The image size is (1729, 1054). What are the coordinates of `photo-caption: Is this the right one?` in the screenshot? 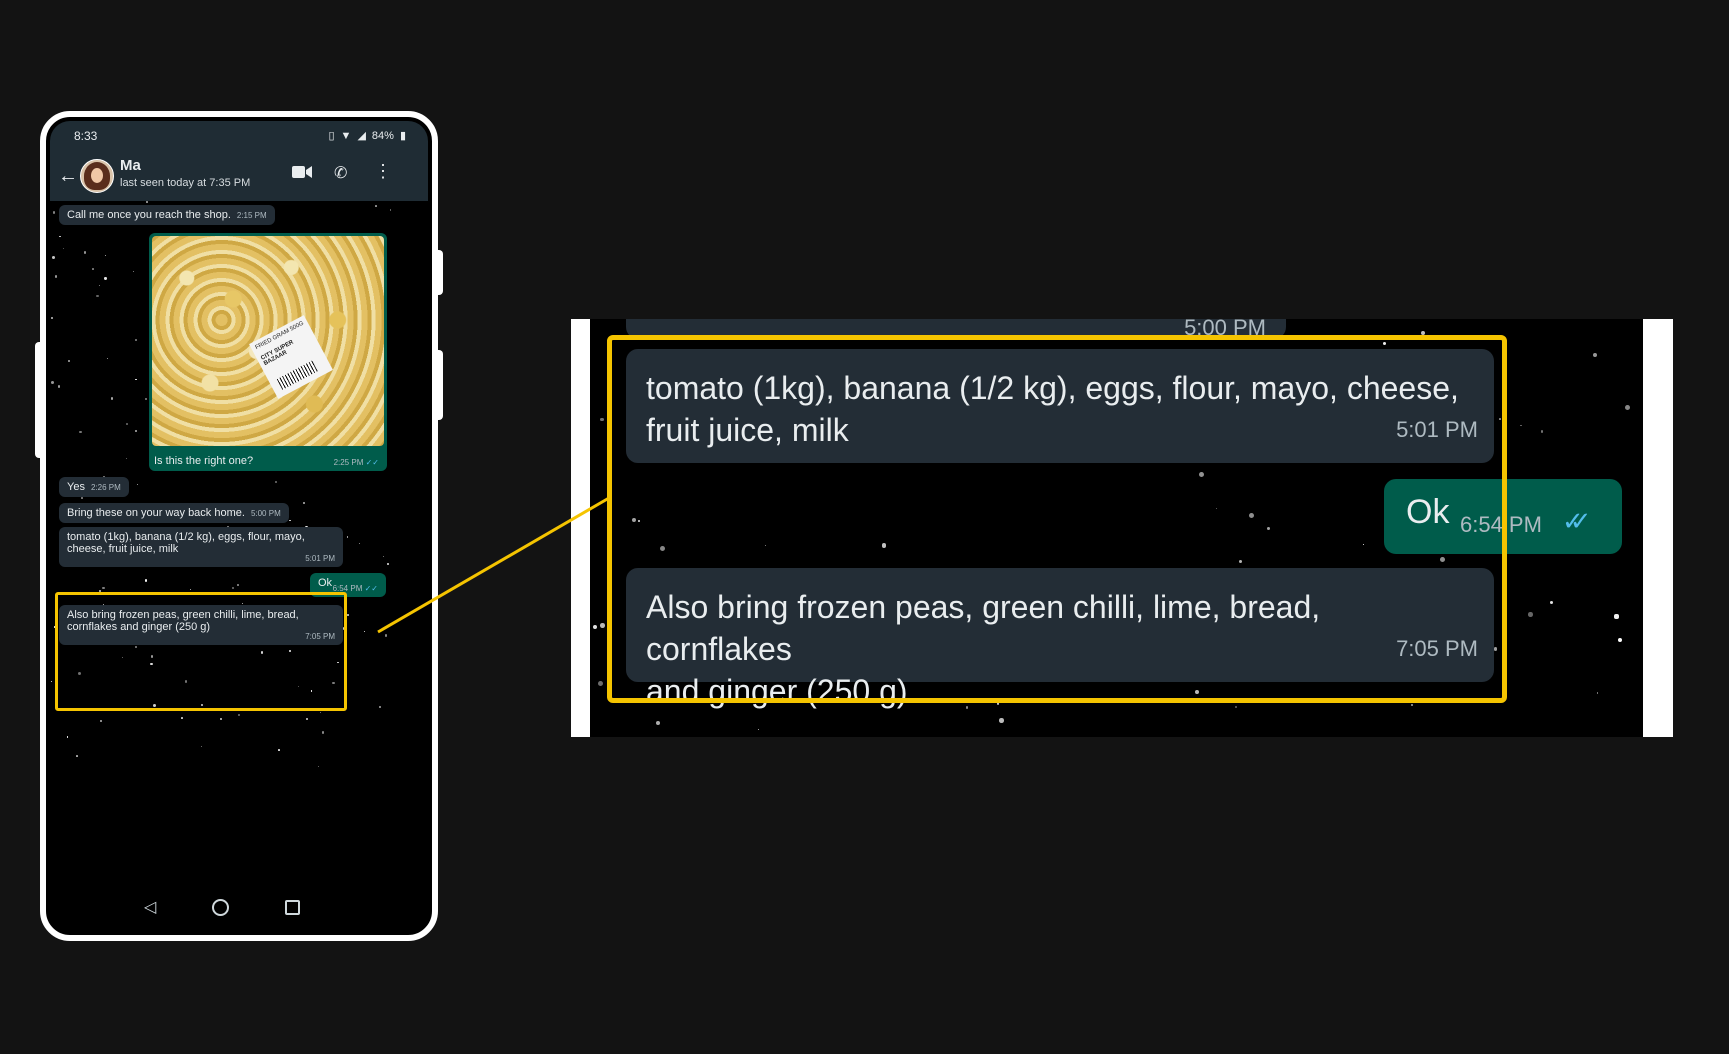 It's located at (204, 461).